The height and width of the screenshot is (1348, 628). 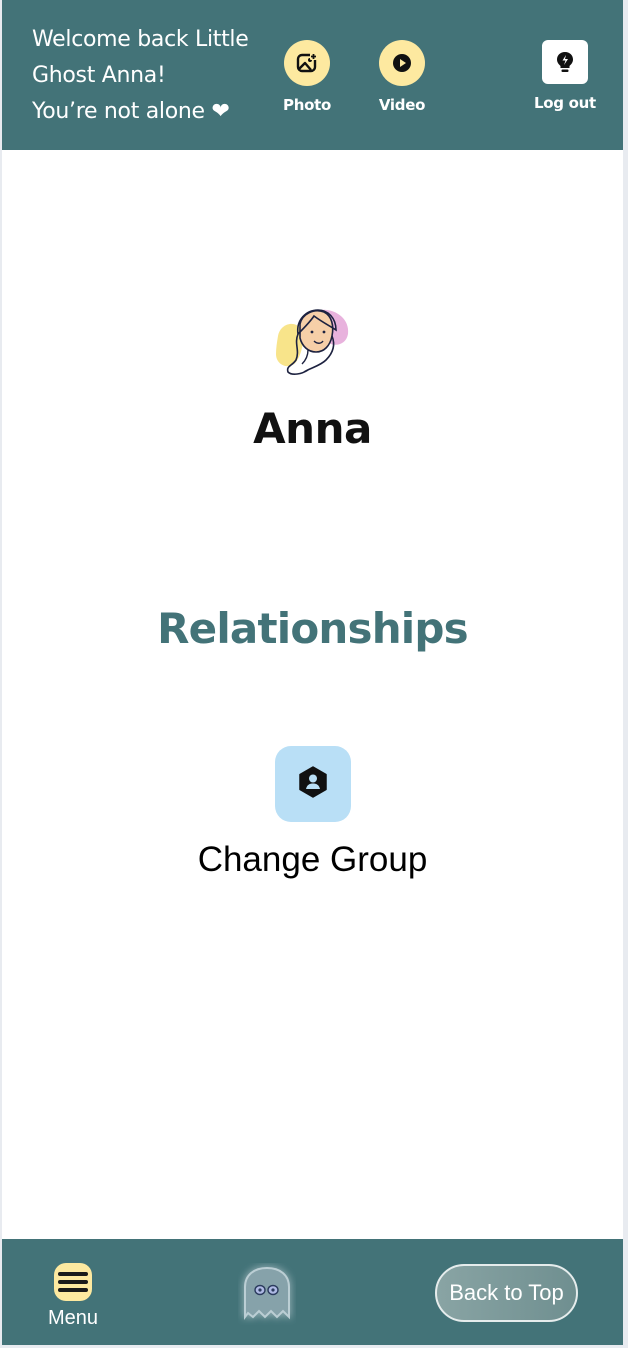 I want to click on user-hexagon-icon, so click(x=313, y=784).